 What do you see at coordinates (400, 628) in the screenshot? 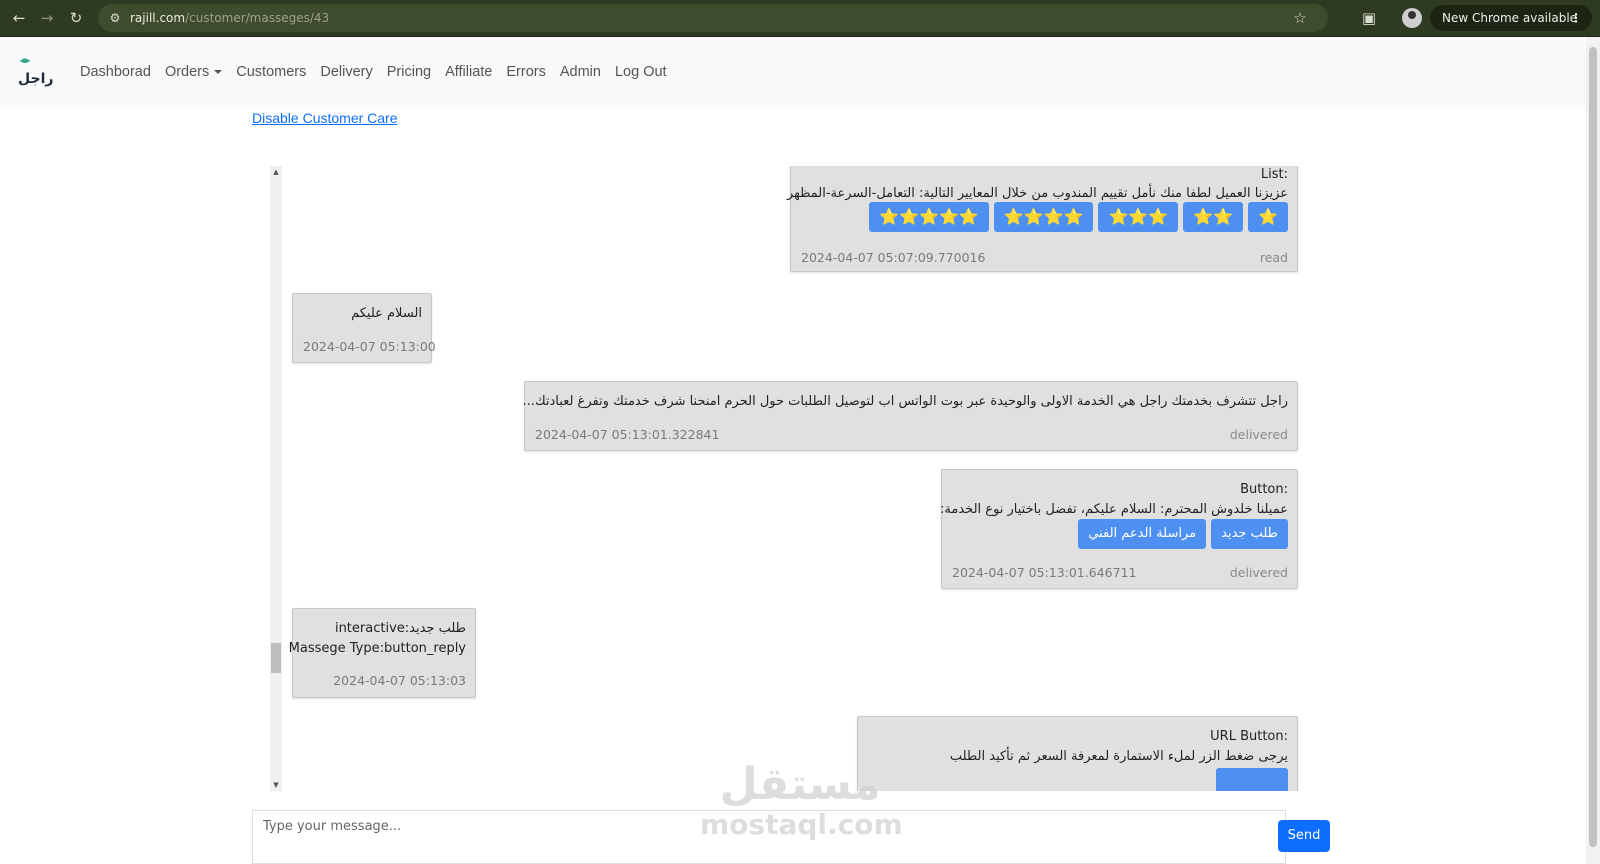
I see `message-text: interactive:طلب جديد` at bounding box center [400, 628].